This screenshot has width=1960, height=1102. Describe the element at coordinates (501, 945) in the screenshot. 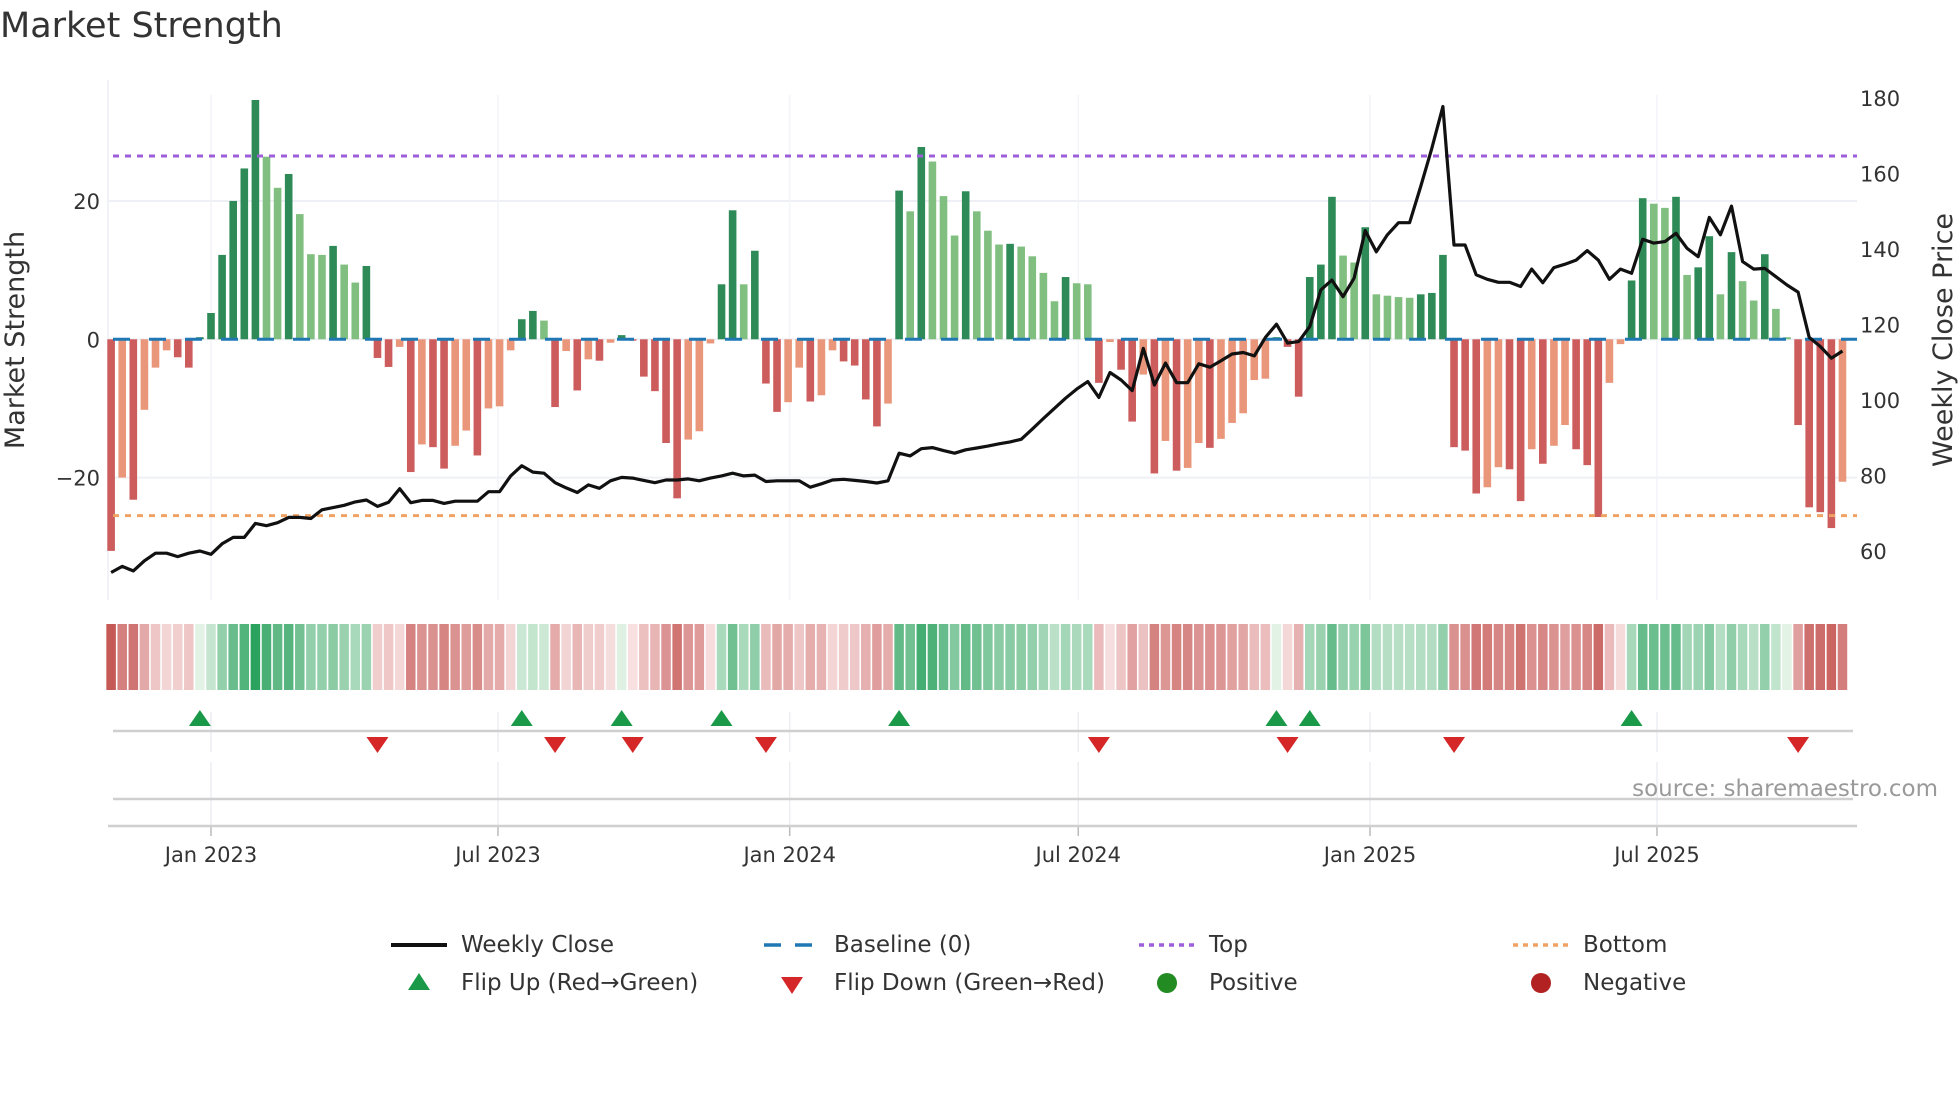

I see `legend-weekly-close: Weekly Close` at that location.